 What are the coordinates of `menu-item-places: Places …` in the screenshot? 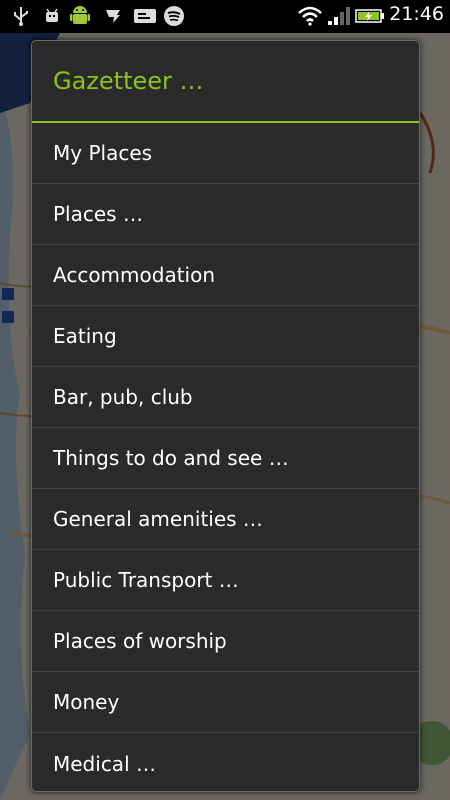 It's located at (225, 214).